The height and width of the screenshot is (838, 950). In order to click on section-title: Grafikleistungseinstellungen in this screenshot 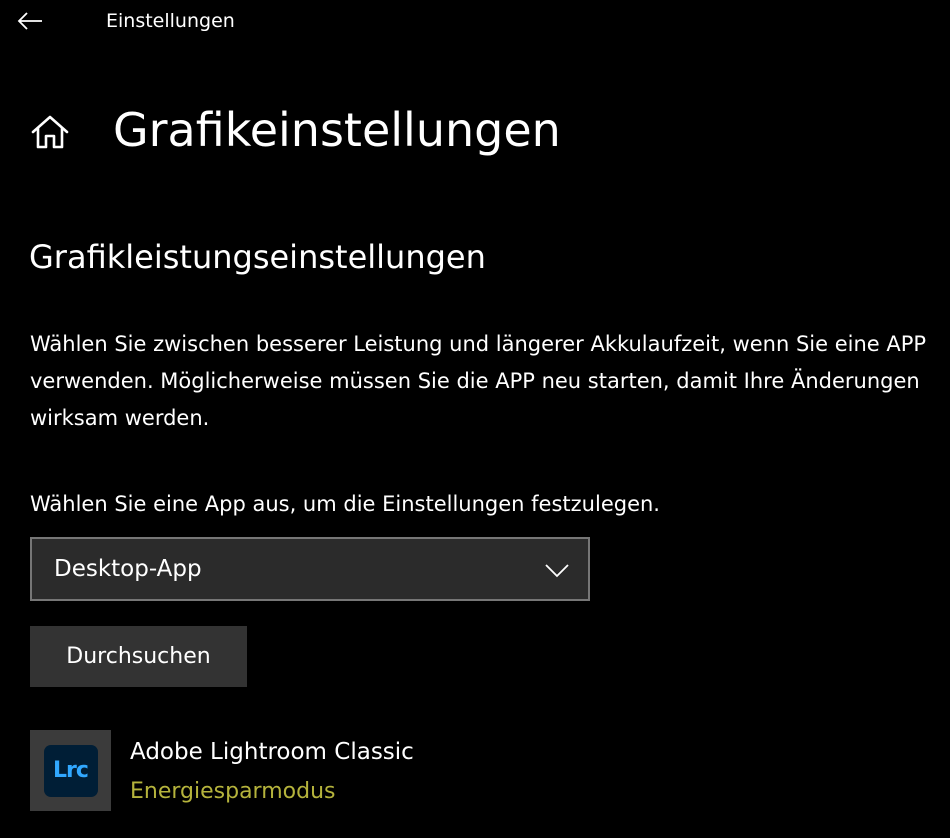, I will do `click(257, 257)`.